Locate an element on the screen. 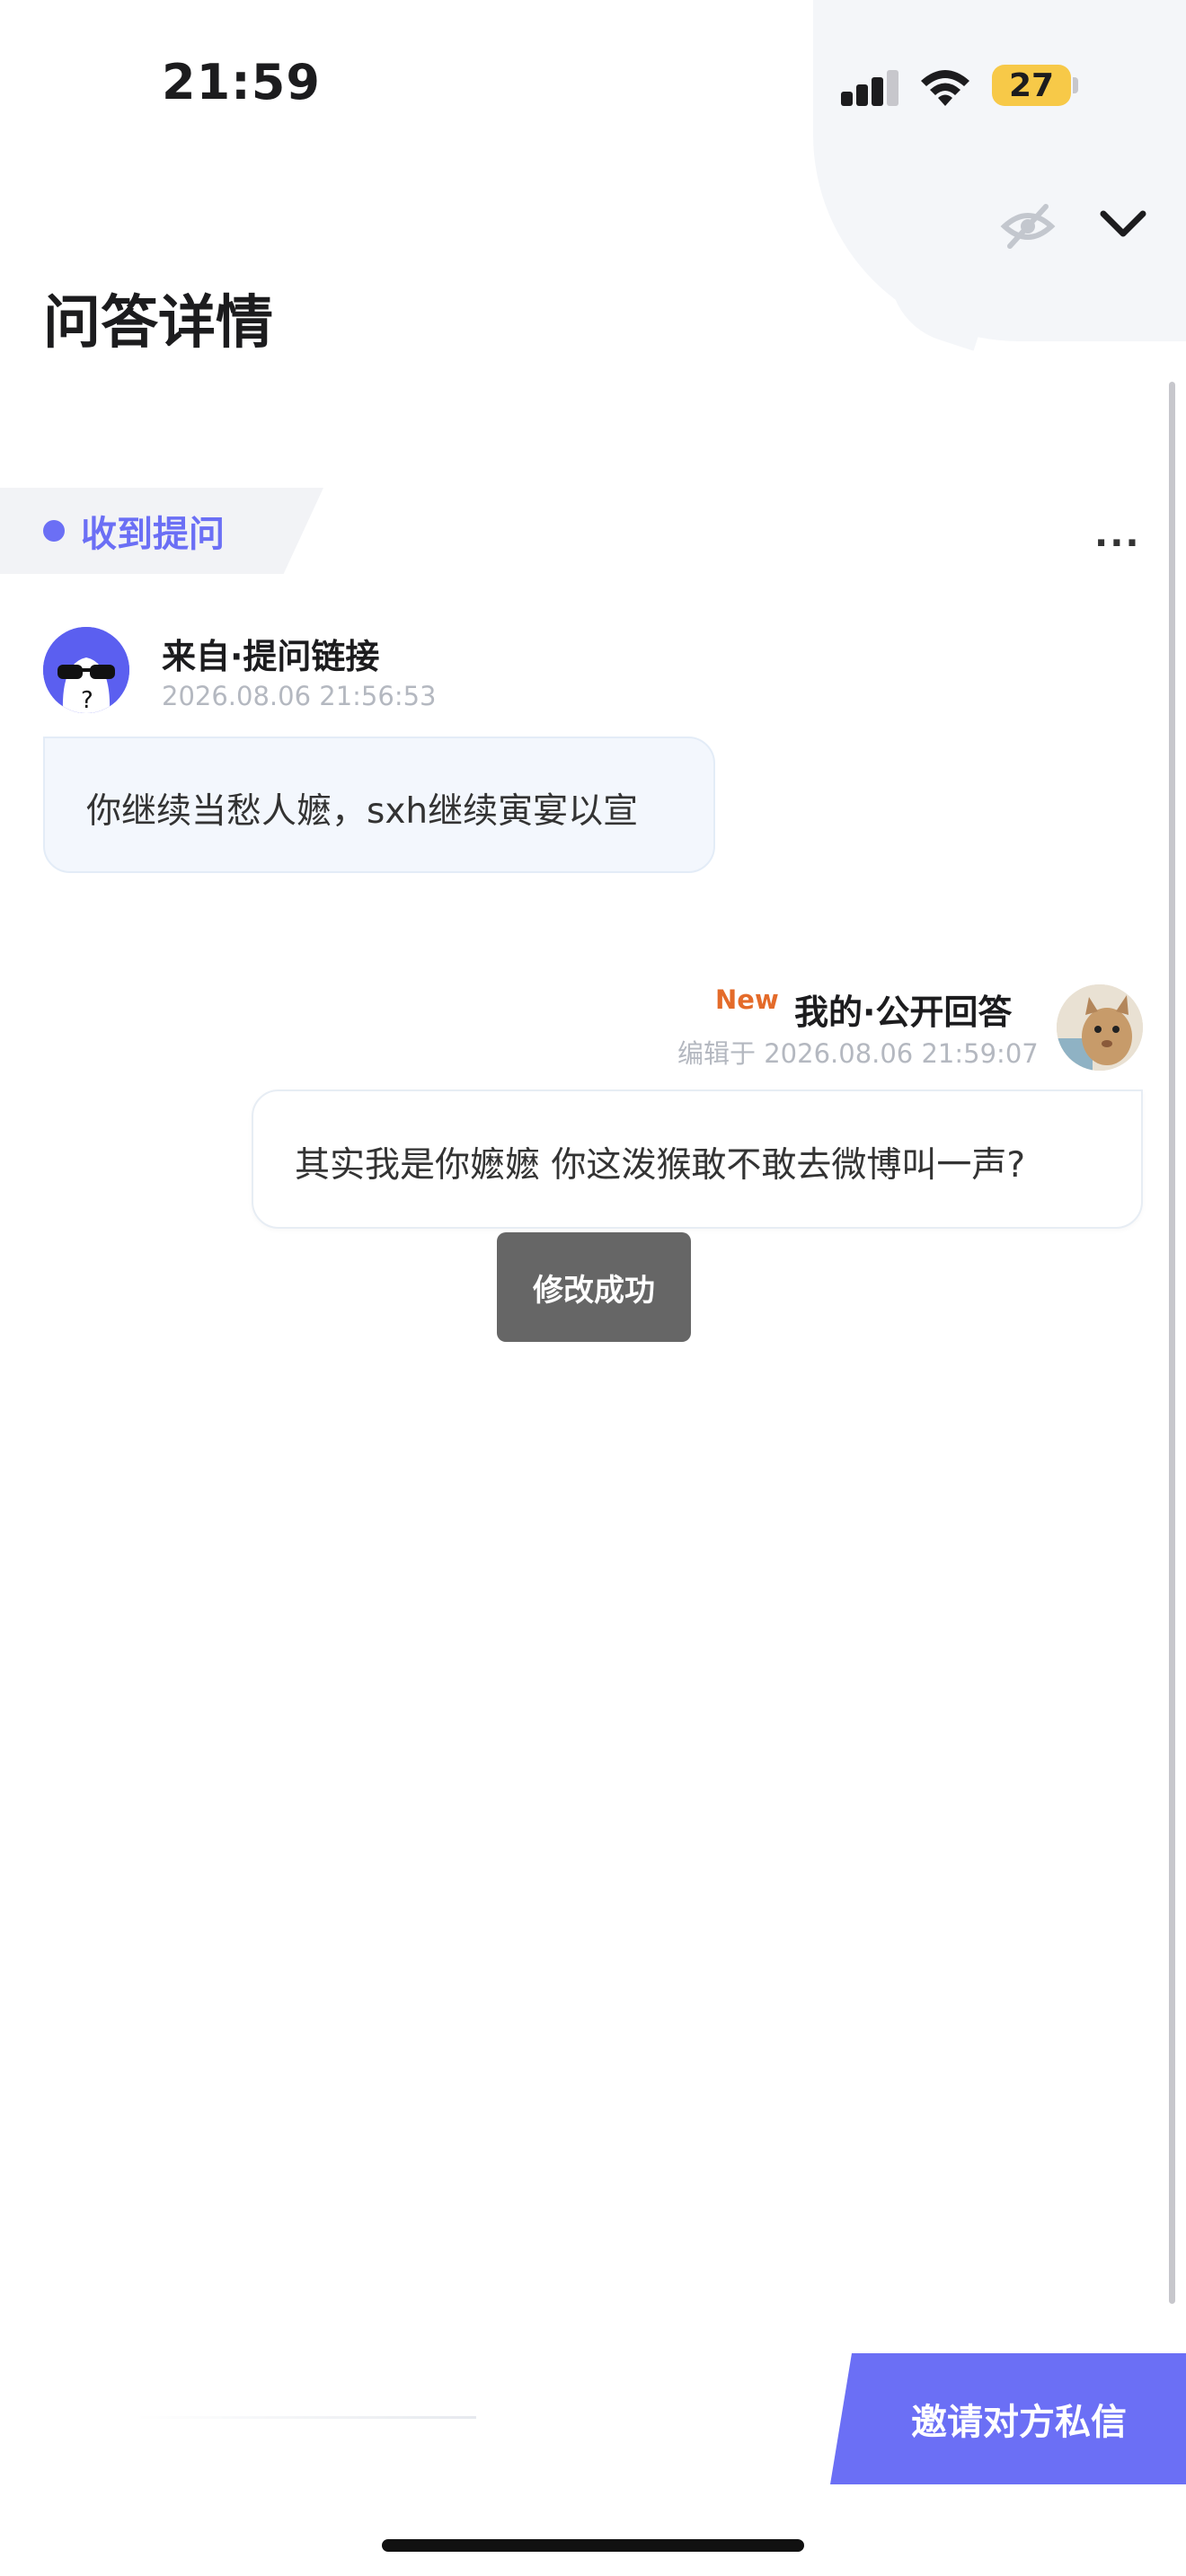  battery-indicator: 27 is located at coordinates (1031, 85).